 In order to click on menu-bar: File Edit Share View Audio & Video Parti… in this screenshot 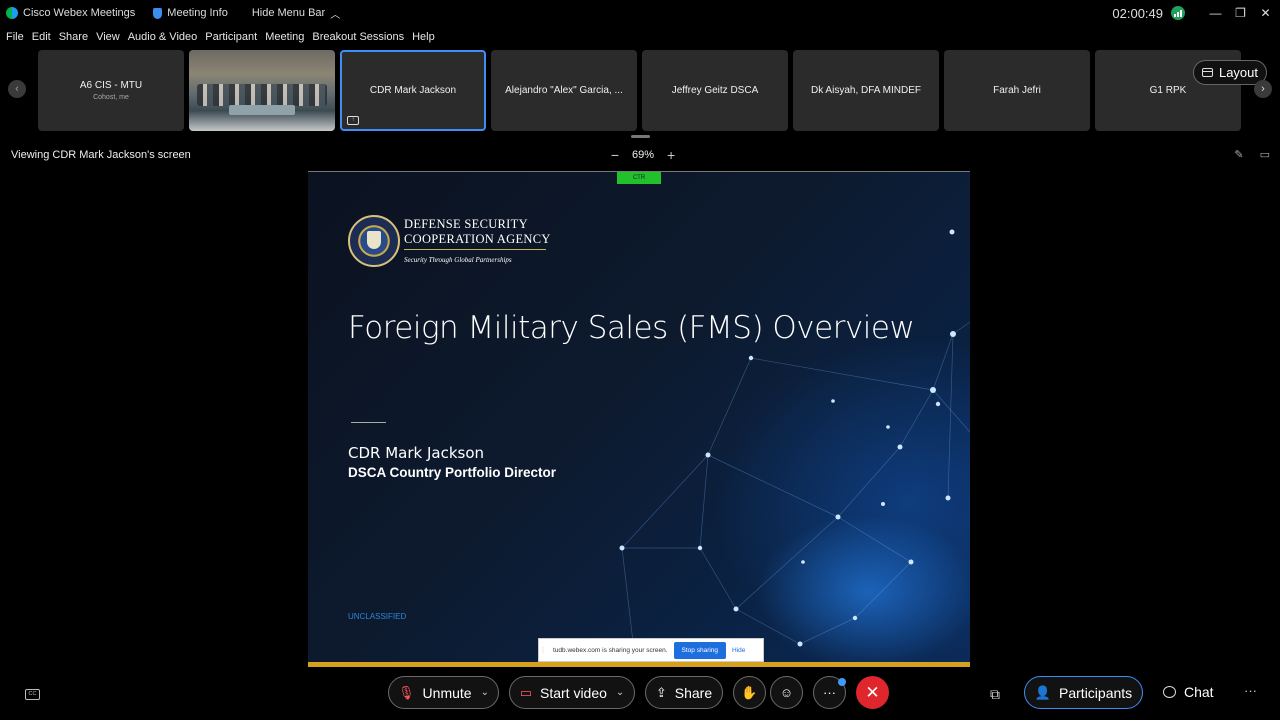, I will do `click(218, 37)`.